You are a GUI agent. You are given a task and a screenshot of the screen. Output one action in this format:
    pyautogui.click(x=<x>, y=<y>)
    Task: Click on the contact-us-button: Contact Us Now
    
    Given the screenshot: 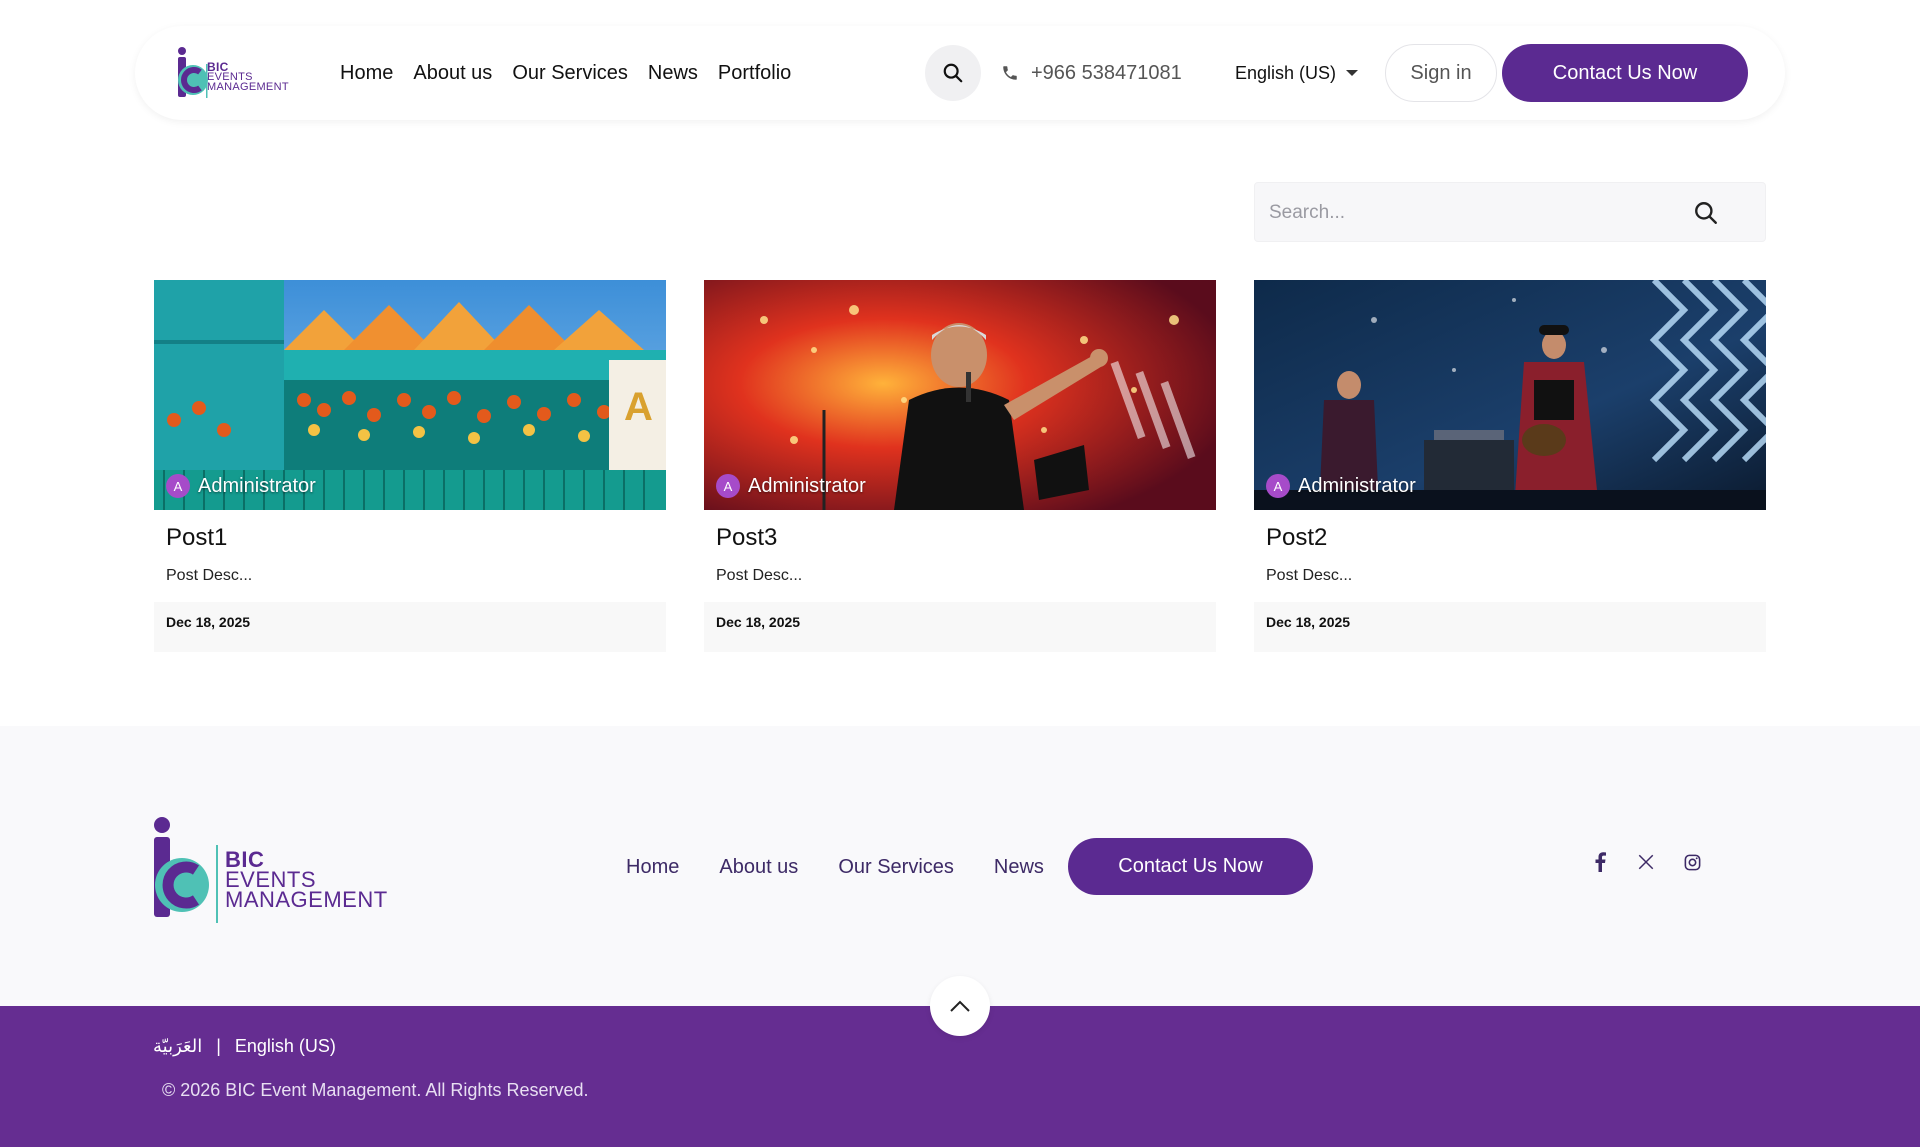 What is the action you would take?
    pyautogui.click(x=1625, y=73)
    